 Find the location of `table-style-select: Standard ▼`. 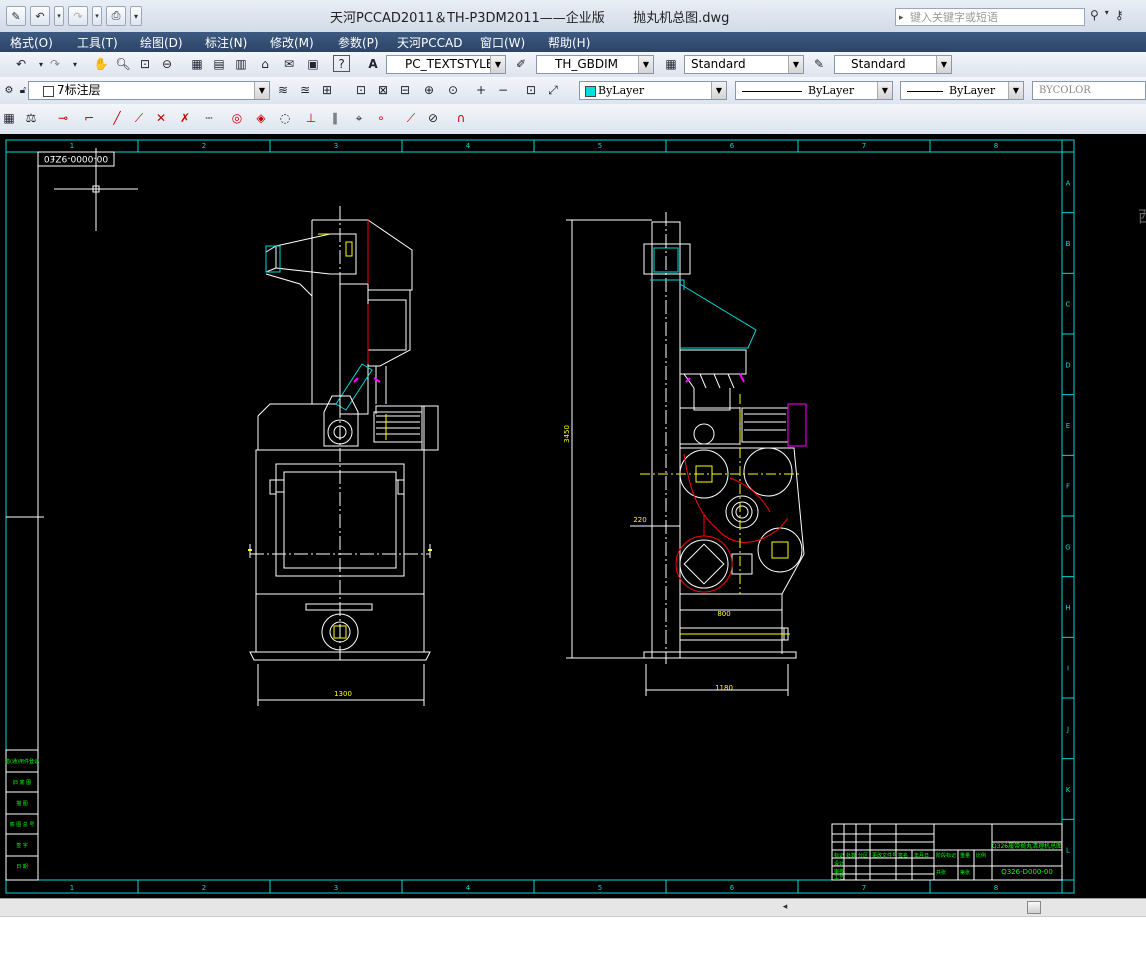

table-style-select: Standard ▼ is located at coordinates (744, 64).